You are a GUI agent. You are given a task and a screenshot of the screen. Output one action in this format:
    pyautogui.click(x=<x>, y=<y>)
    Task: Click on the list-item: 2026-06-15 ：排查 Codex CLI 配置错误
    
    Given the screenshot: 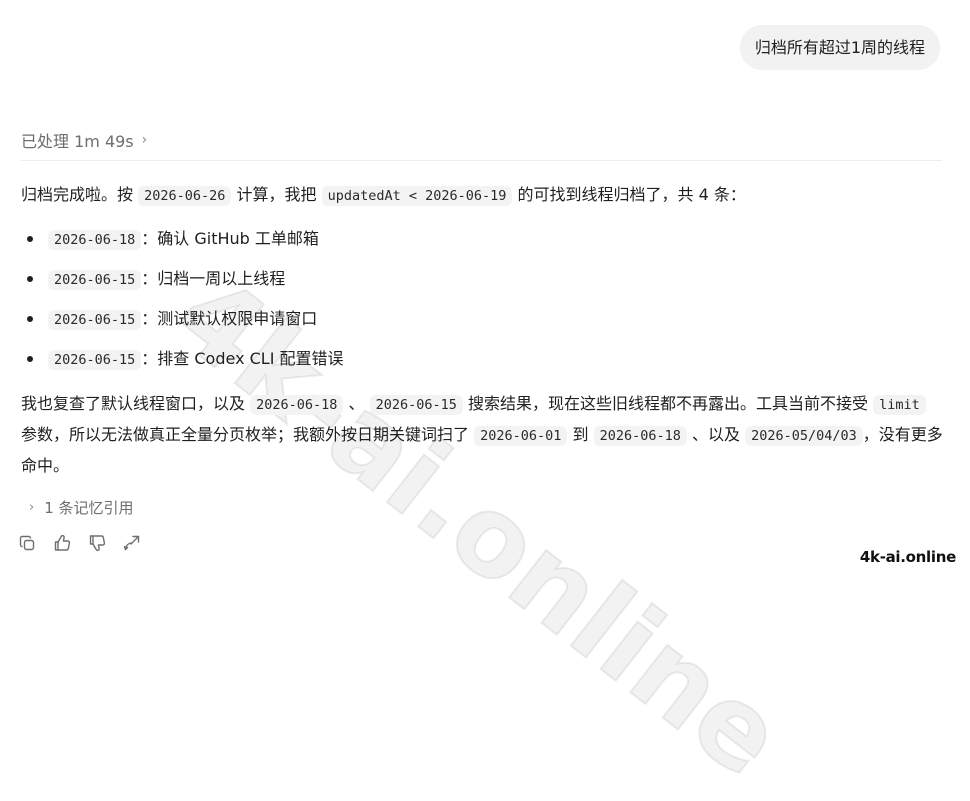 What is the action you would take?
    pyautogui.click(x=483, y=359)
    